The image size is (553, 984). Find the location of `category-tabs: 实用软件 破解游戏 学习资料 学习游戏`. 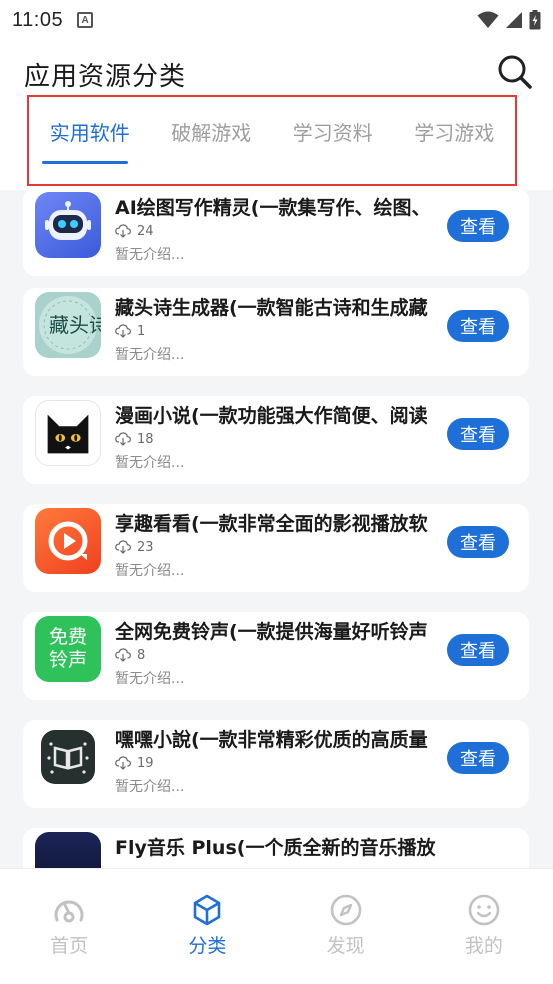

category-tabs: 实用软件 破解游戏 学习资料 学习游戏 is located at coordinates (272, 140).